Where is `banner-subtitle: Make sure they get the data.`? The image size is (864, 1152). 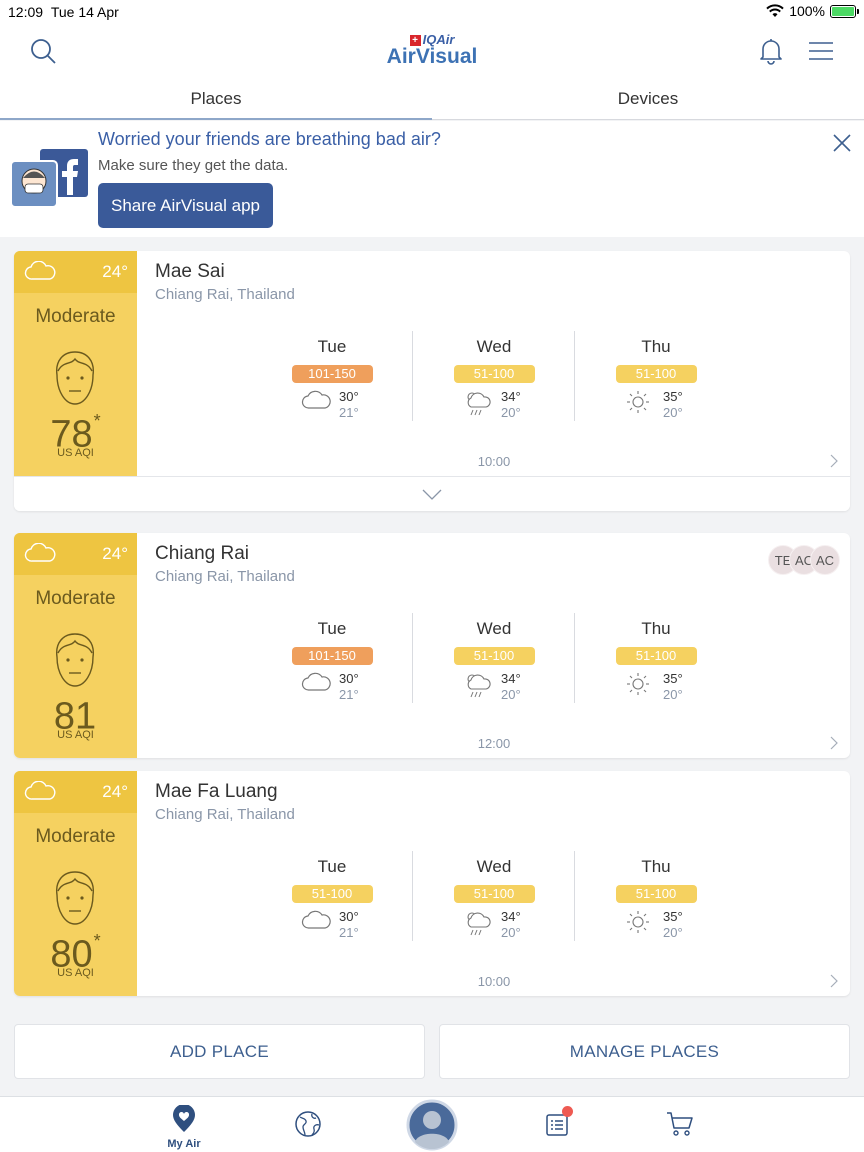 banner-subtitle: Make sure they get the data. is located at coordinates (193, 165).